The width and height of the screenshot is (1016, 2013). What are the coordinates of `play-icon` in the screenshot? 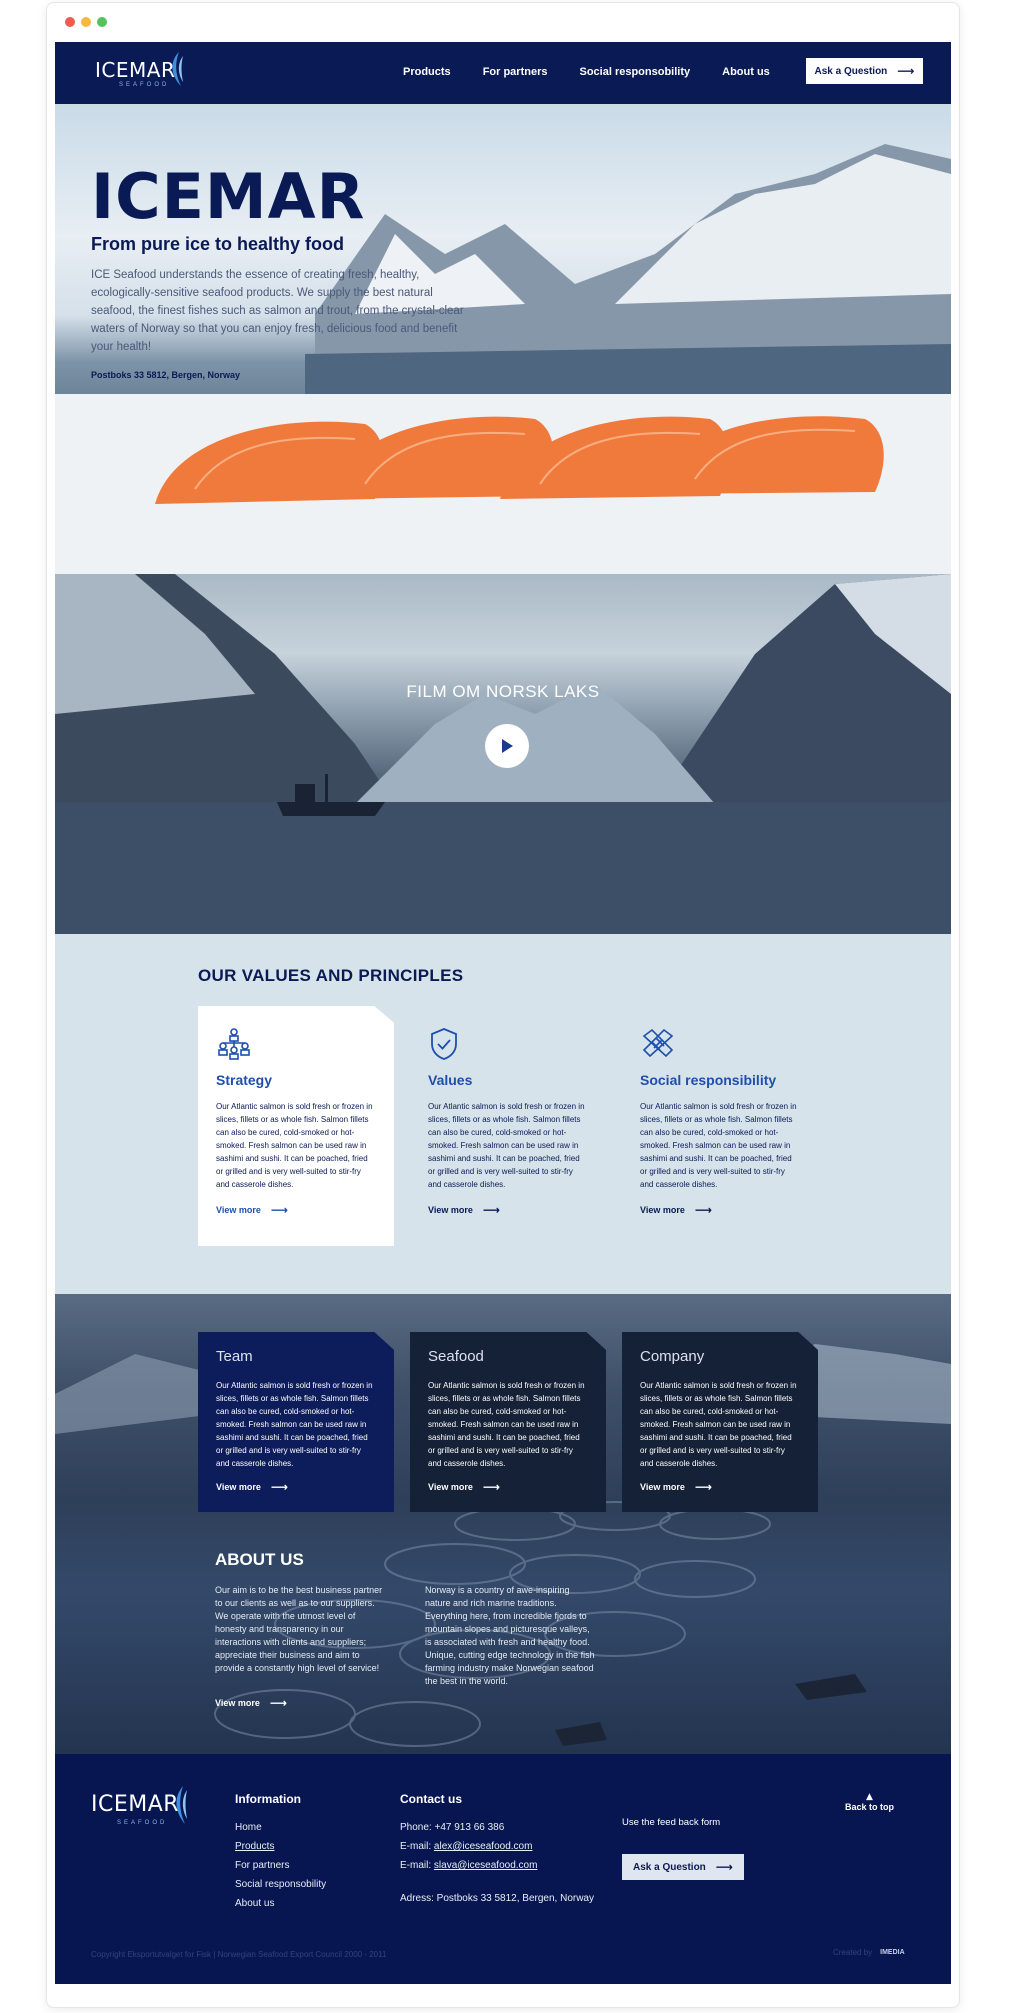 It's located at (507, 746).